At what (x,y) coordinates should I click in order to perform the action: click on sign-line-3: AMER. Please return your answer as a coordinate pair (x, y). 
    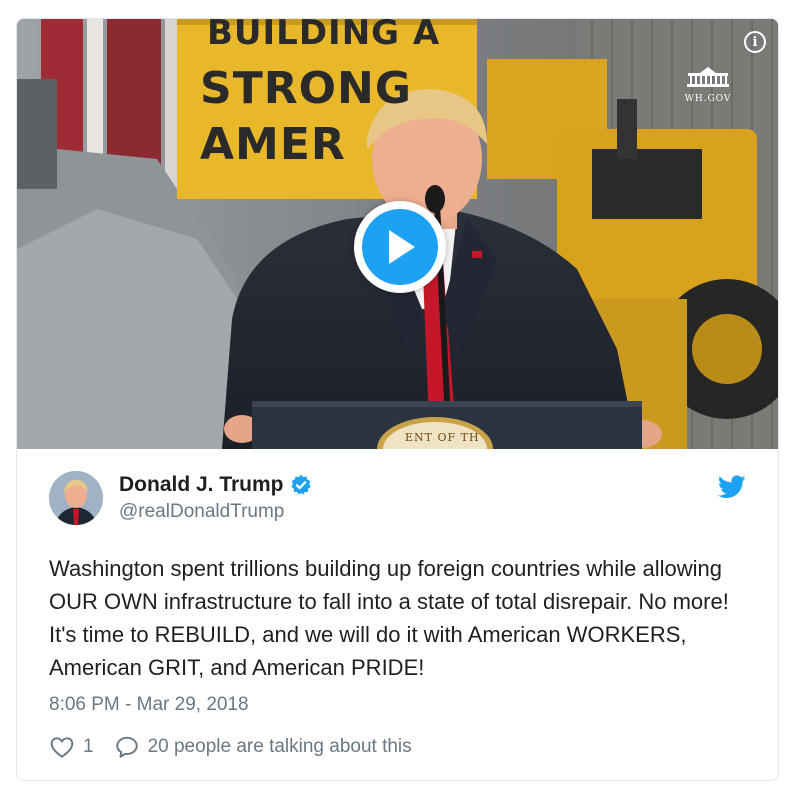
    Looking at the image, I should click on (273, 144).